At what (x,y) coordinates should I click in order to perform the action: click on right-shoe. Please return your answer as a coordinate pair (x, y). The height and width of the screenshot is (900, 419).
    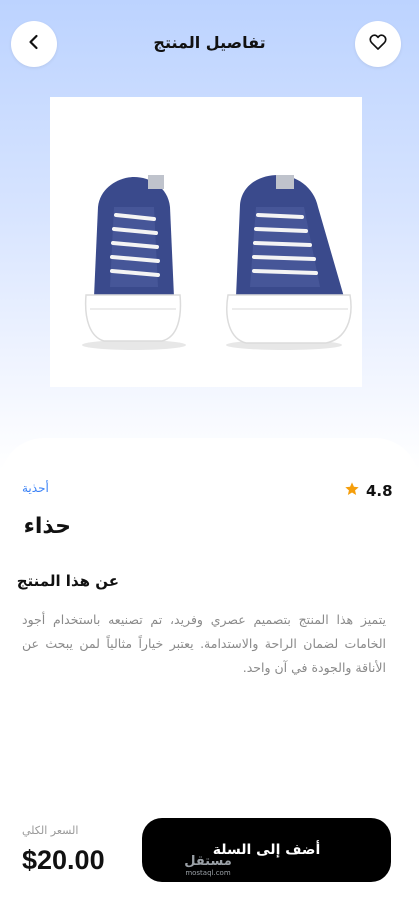
    Looking at the image, I should click on (289, 259).